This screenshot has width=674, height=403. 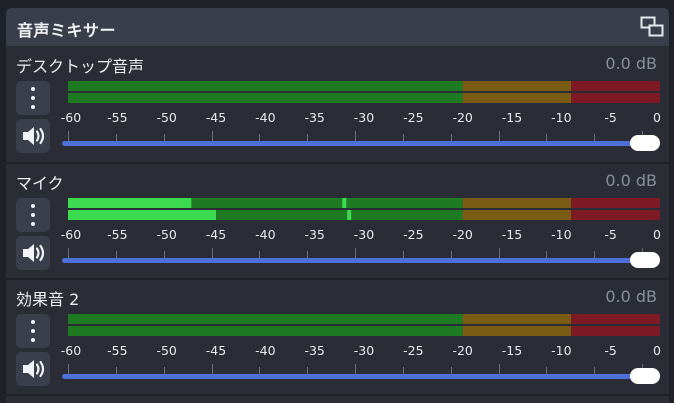 I want to click on panel-title: 音声ミキサー, so click(x=67, y=30).